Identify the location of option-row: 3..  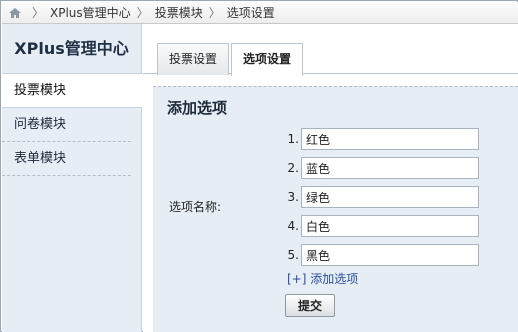
(383, 197).